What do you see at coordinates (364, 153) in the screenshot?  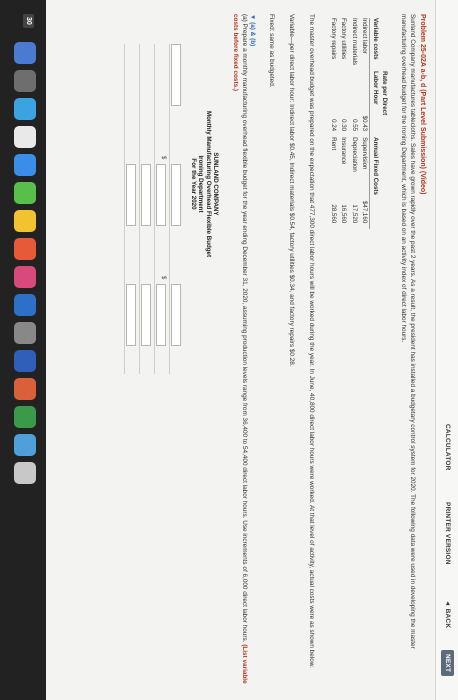 I see `cell: Supervision` at bounding box center [364, 153].